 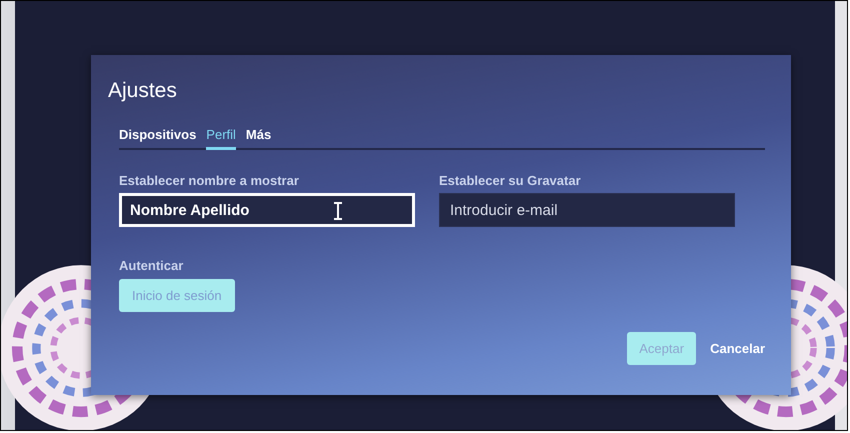 I want to click on input-field: Introducir e-mail, so click(x=587, y=210).